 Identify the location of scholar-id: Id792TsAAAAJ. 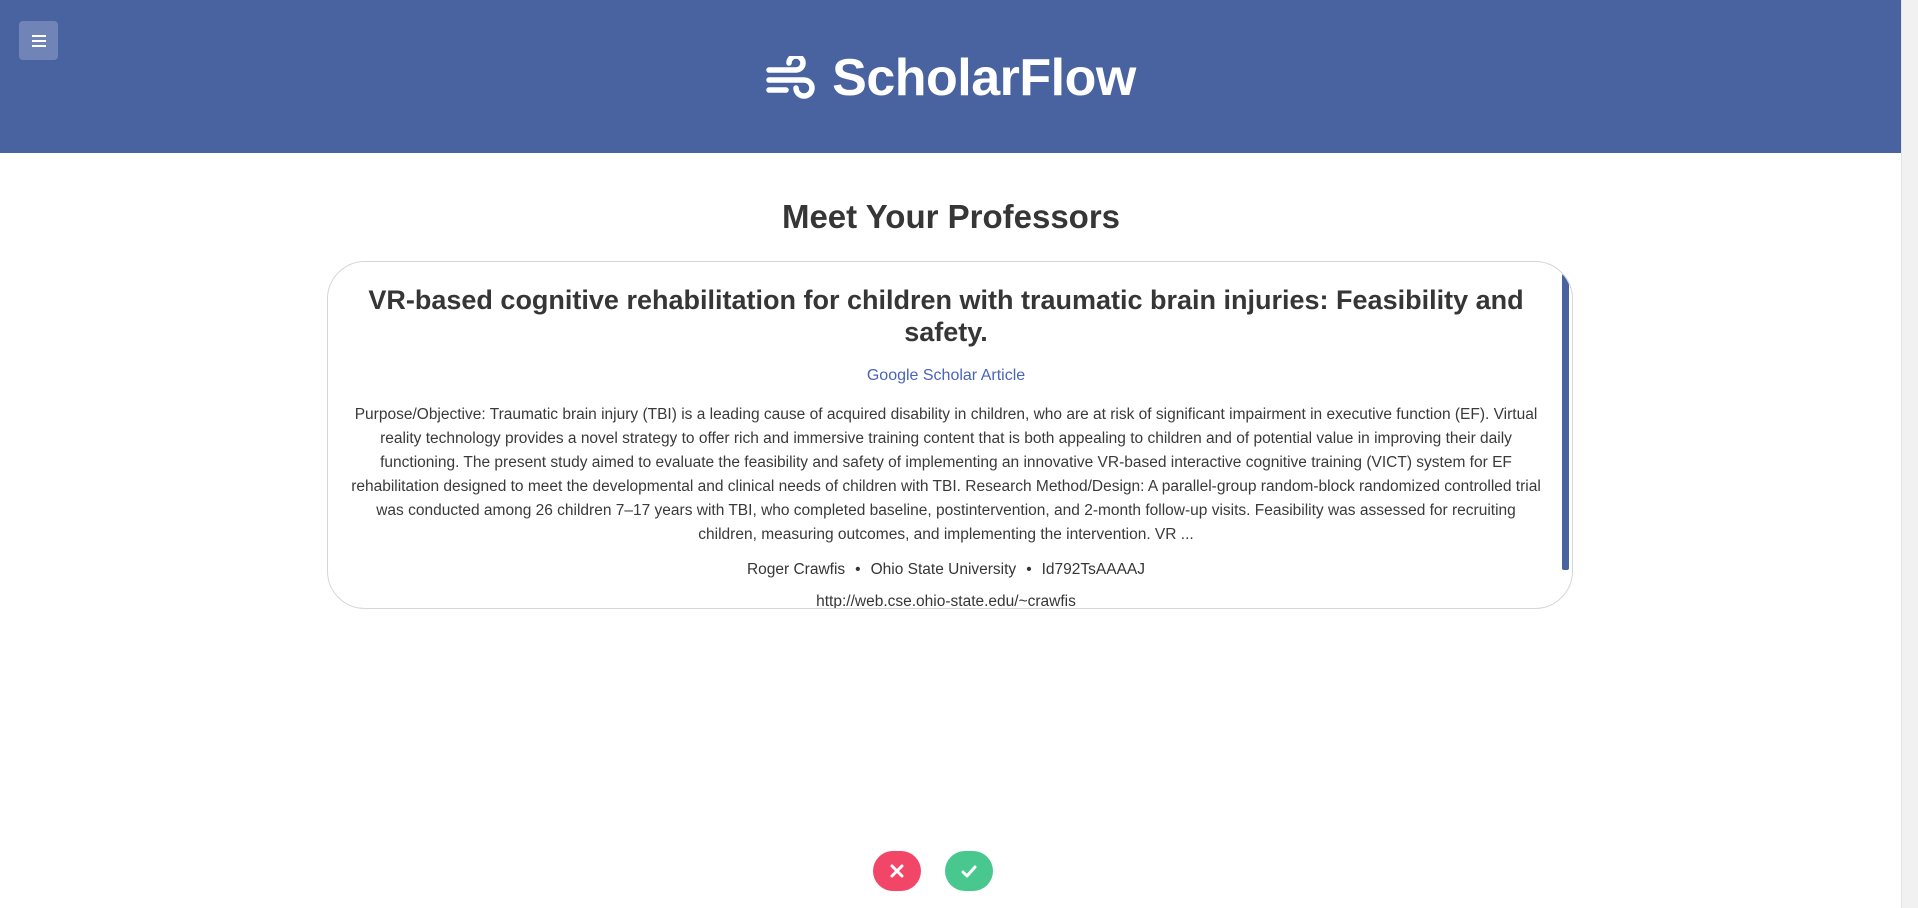
(1093, 569).